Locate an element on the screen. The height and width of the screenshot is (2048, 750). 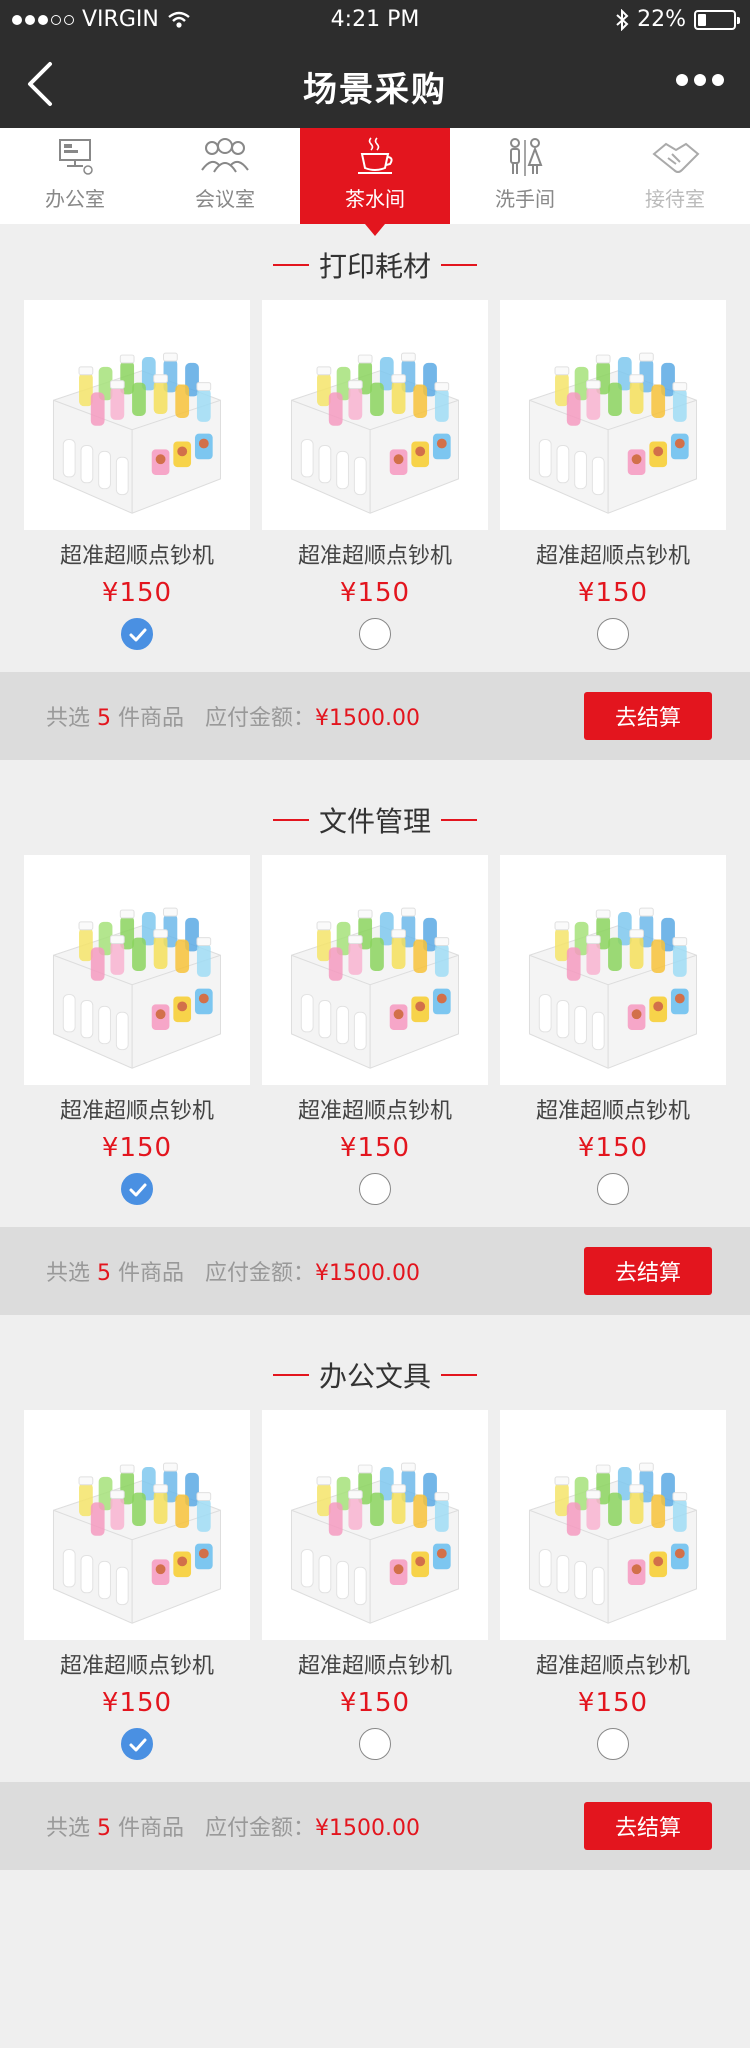
restroom-icon is located at coordinates (526, 157).